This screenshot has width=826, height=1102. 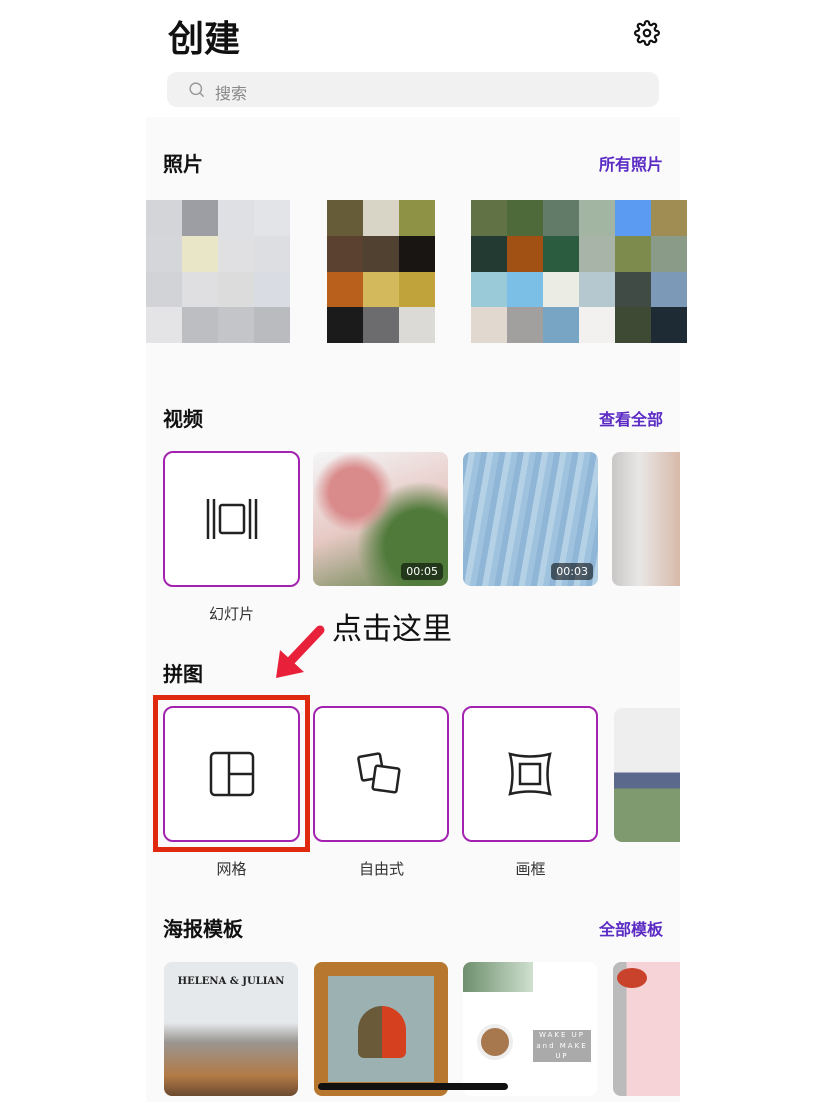 I want to click on photos-heading: 照片, so click(x=183, y=164).